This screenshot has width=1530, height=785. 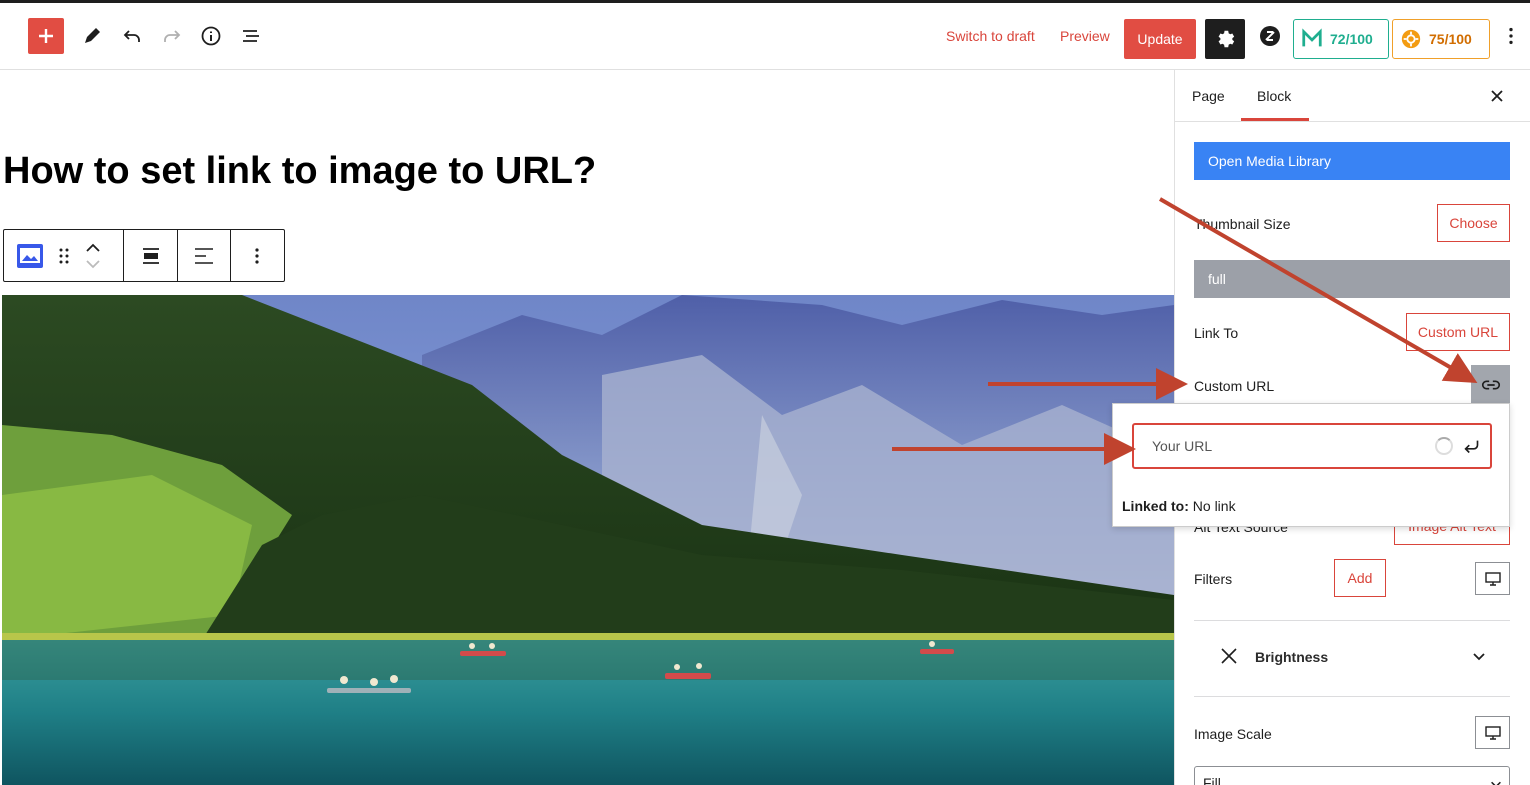 I want to click on linked-to-status: Linked to: No link, so click(x=1179, y=506).